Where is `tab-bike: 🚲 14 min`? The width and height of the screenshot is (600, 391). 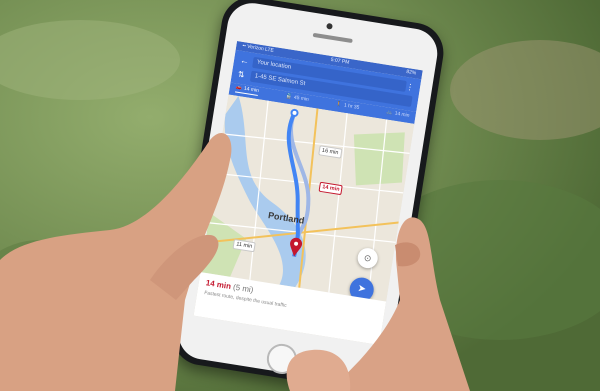 tab-bike: 🚲 14 min is located at coordinates (398, 114).